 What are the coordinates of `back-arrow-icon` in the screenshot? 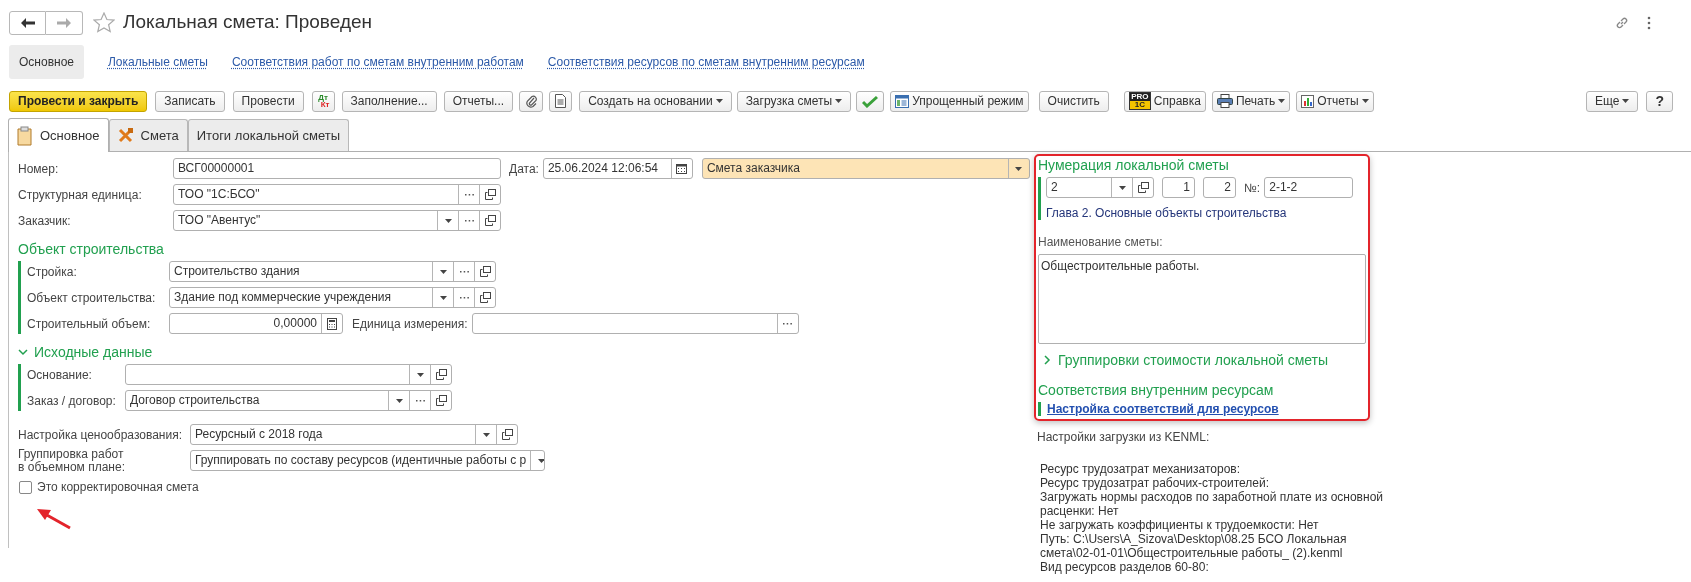 It's located at (27, 22).